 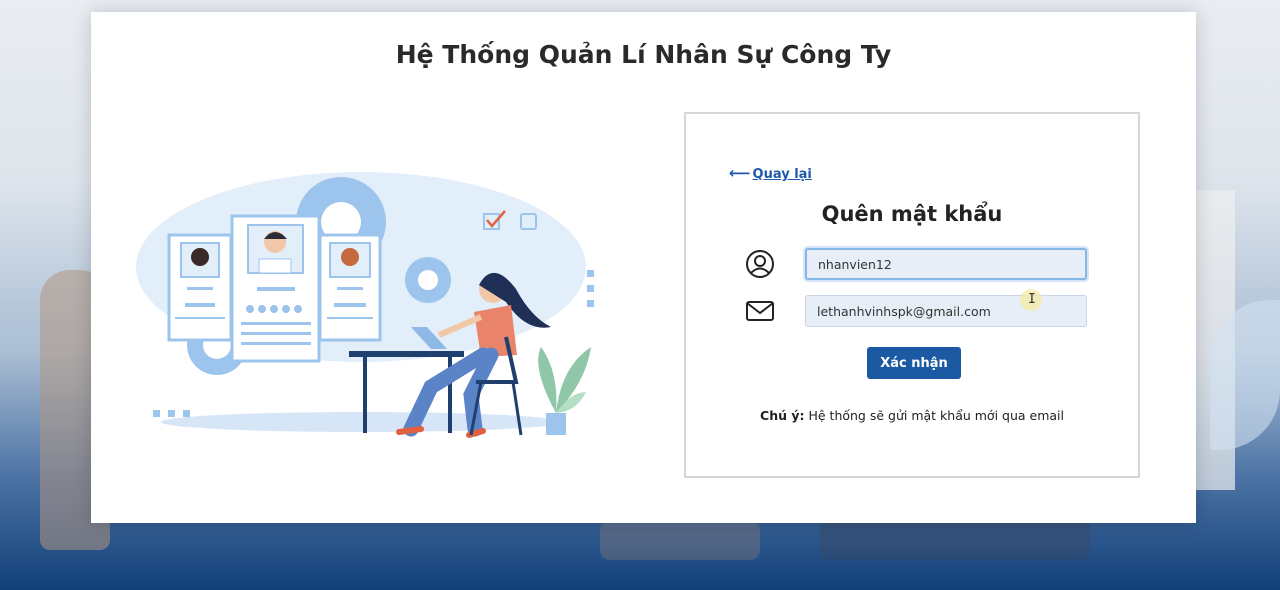 I want to click on back-arrow-icon: ⟵, so click(x=740, y=173).